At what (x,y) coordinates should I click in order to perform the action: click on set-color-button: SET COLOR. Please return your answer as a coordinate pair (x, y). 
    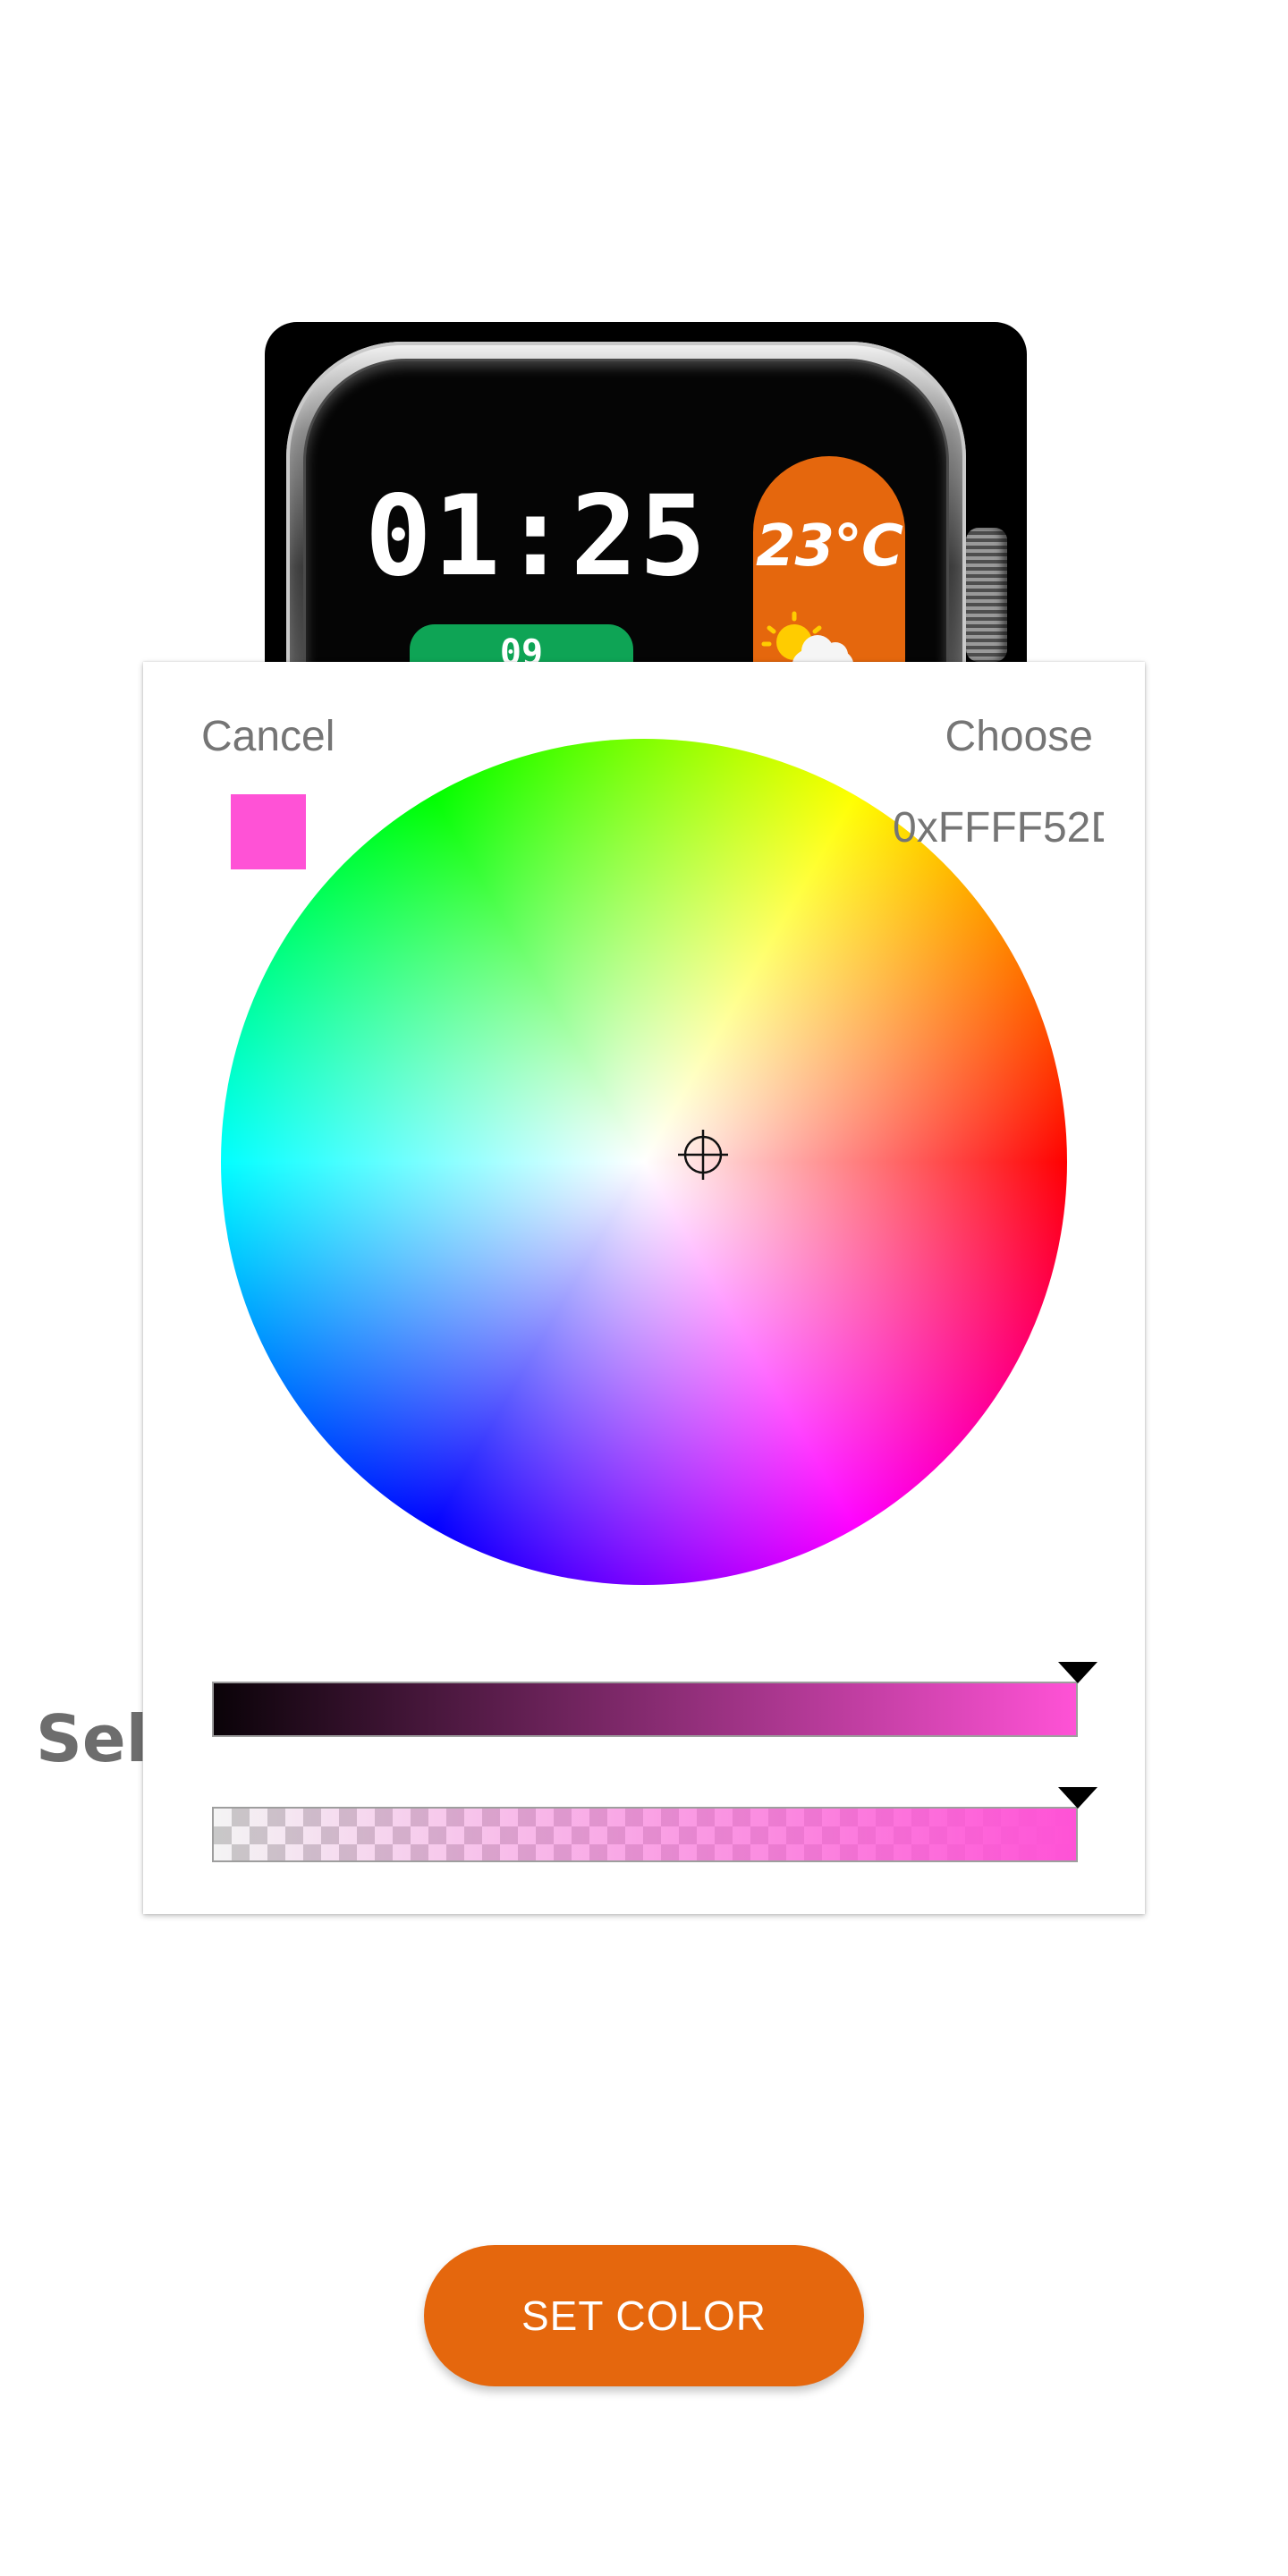
    Looking at the image, I should click on (644, 2315).